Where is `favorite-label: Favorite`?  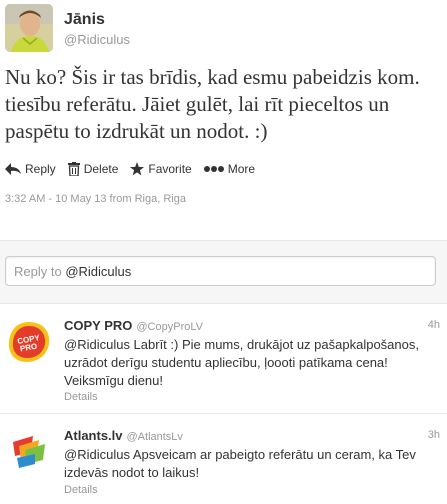 favorite-label: Favorite is located at coordinates (170, 169).